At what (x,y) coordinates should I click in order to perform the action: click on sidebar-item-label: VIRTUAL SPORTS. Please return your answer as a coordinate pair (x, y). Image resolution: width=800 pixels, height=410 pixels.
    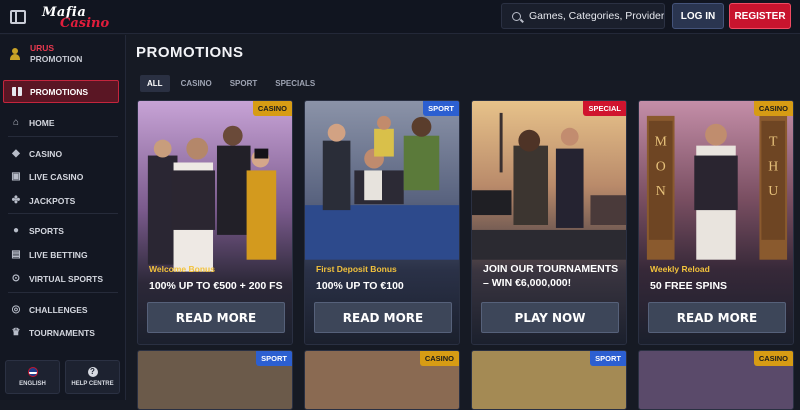
    Looking at the image, I should click on (66, 279).